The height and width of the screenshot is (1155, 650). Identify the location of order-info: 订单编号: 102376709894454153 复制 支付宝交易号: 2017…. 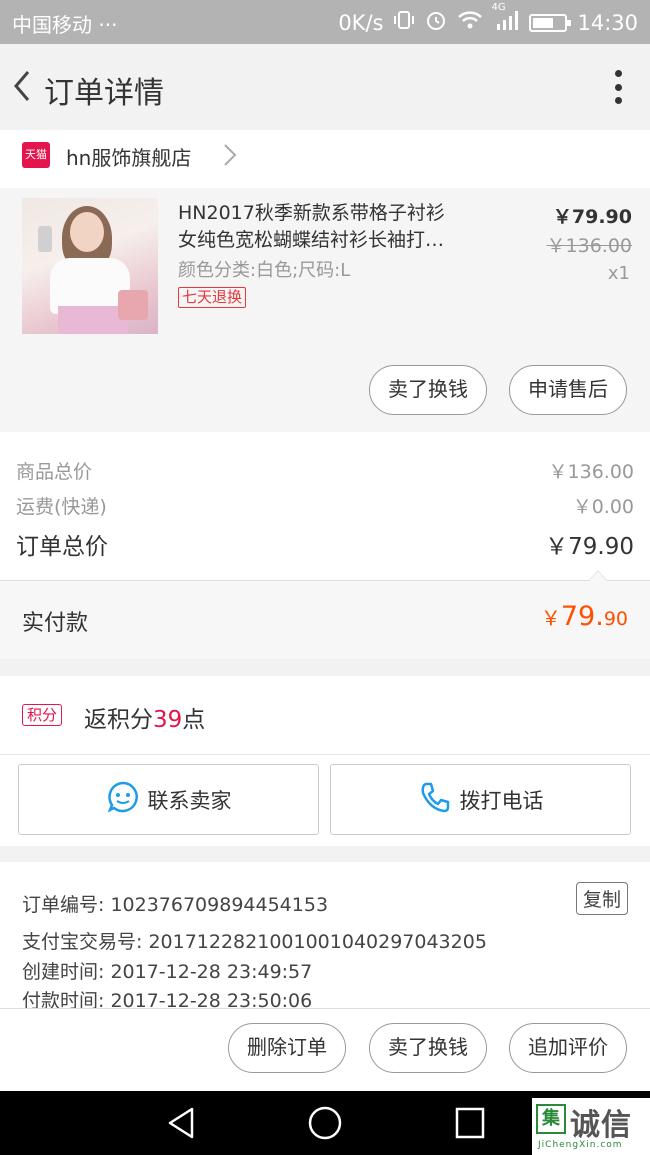
(325, 937).